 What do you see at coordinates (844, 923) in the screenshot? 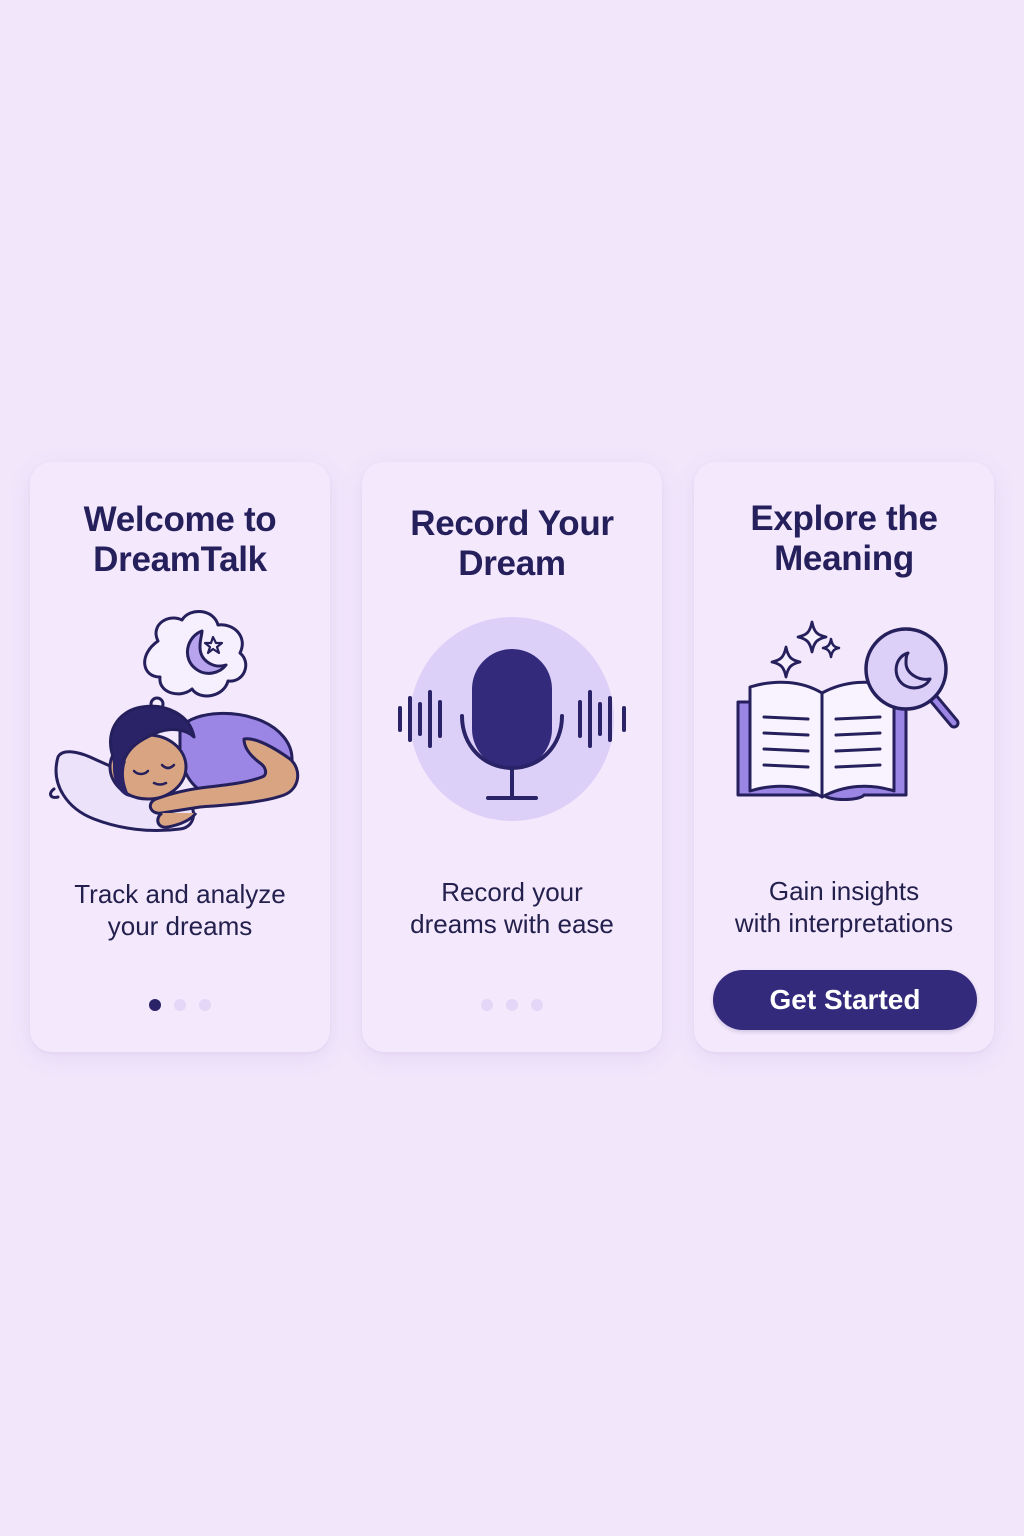
I see `screen-description-line-2: with interpretations` at bounding box center [844, 923].